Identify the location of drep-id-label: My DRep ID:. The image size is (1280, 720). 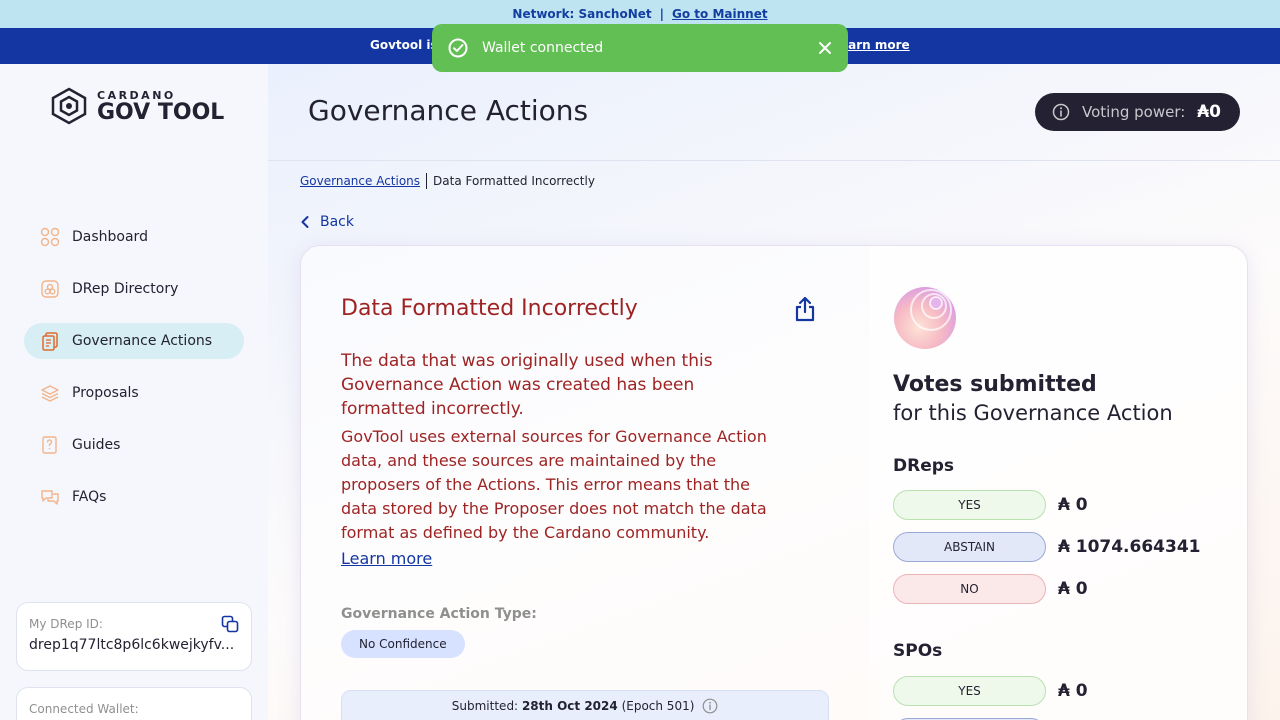
(66, 624).